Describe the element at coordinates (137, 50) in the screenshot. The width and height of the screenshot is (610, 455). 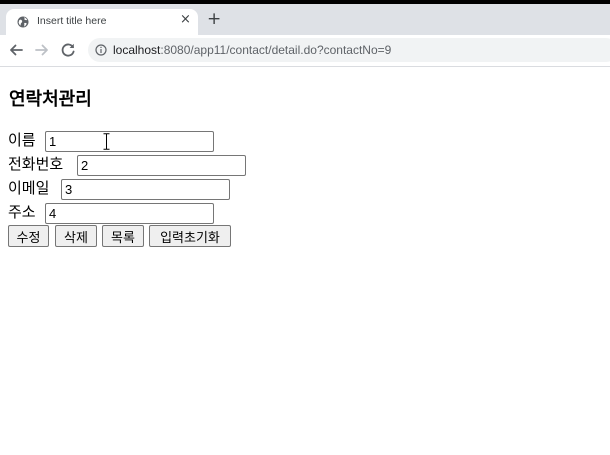
I see `url-host: localhost` at that location.